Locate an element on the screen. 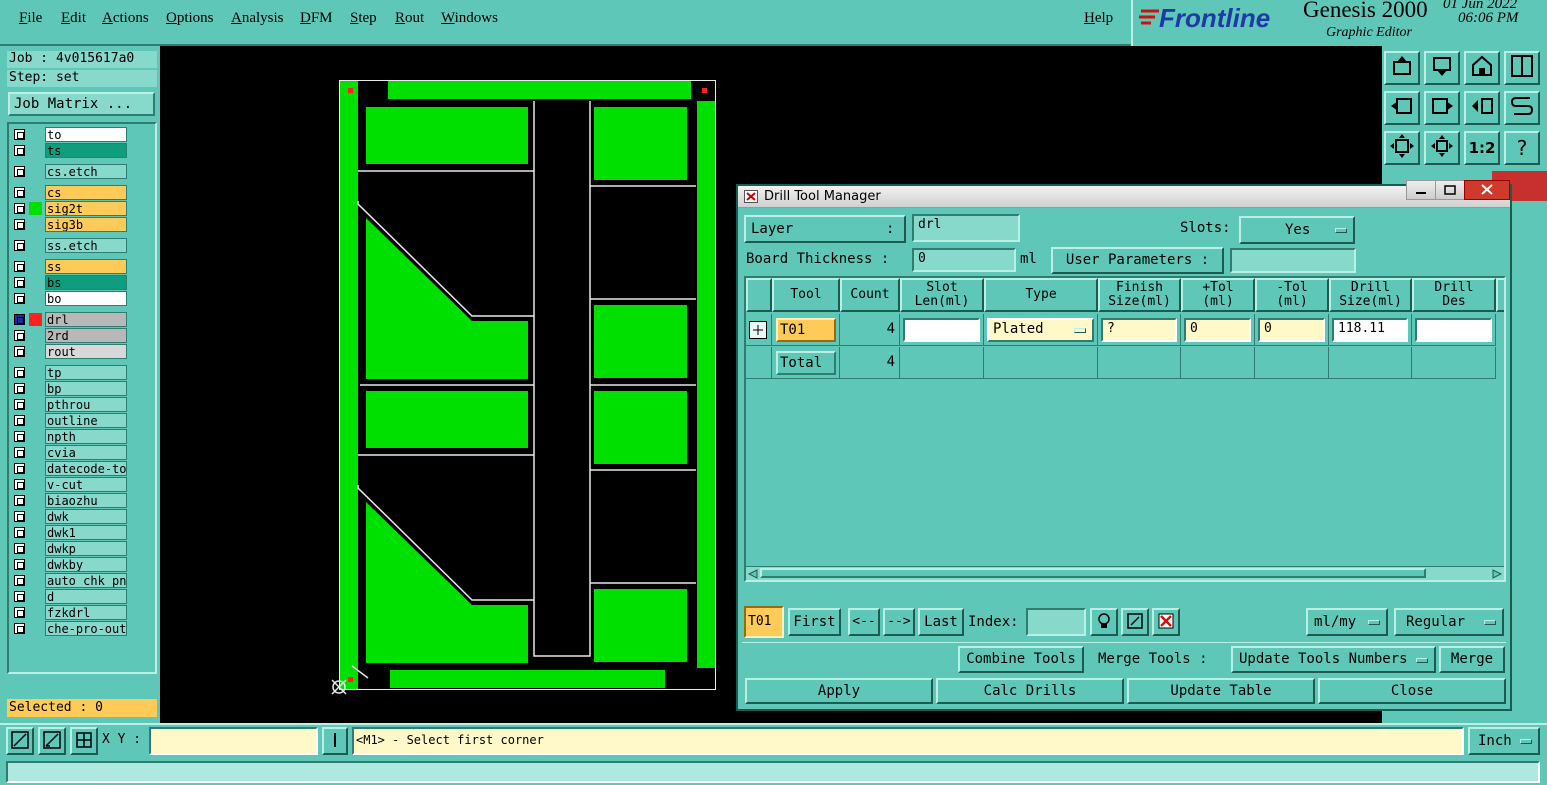  merge-option-dropdown: Update Tools Numbers is located at coordinates (1333, 659).